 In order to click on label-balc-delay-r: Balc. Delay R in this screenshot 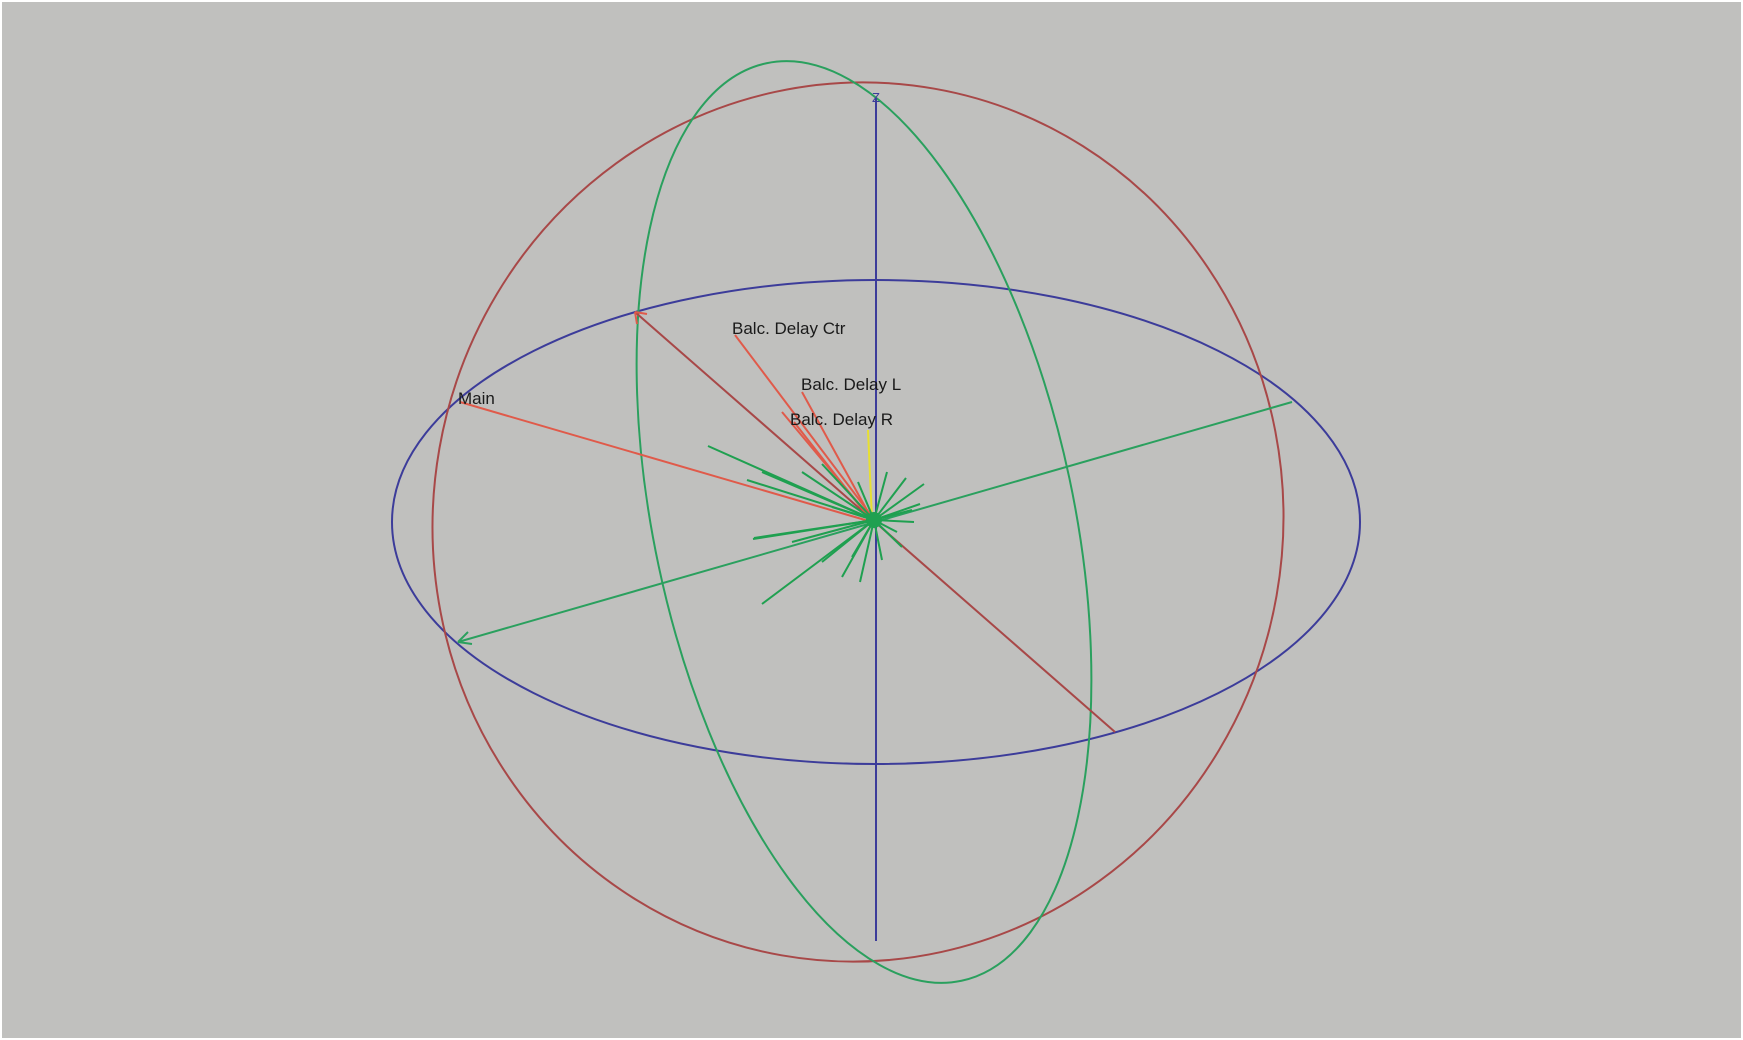, I will do `click(841, 419)`.